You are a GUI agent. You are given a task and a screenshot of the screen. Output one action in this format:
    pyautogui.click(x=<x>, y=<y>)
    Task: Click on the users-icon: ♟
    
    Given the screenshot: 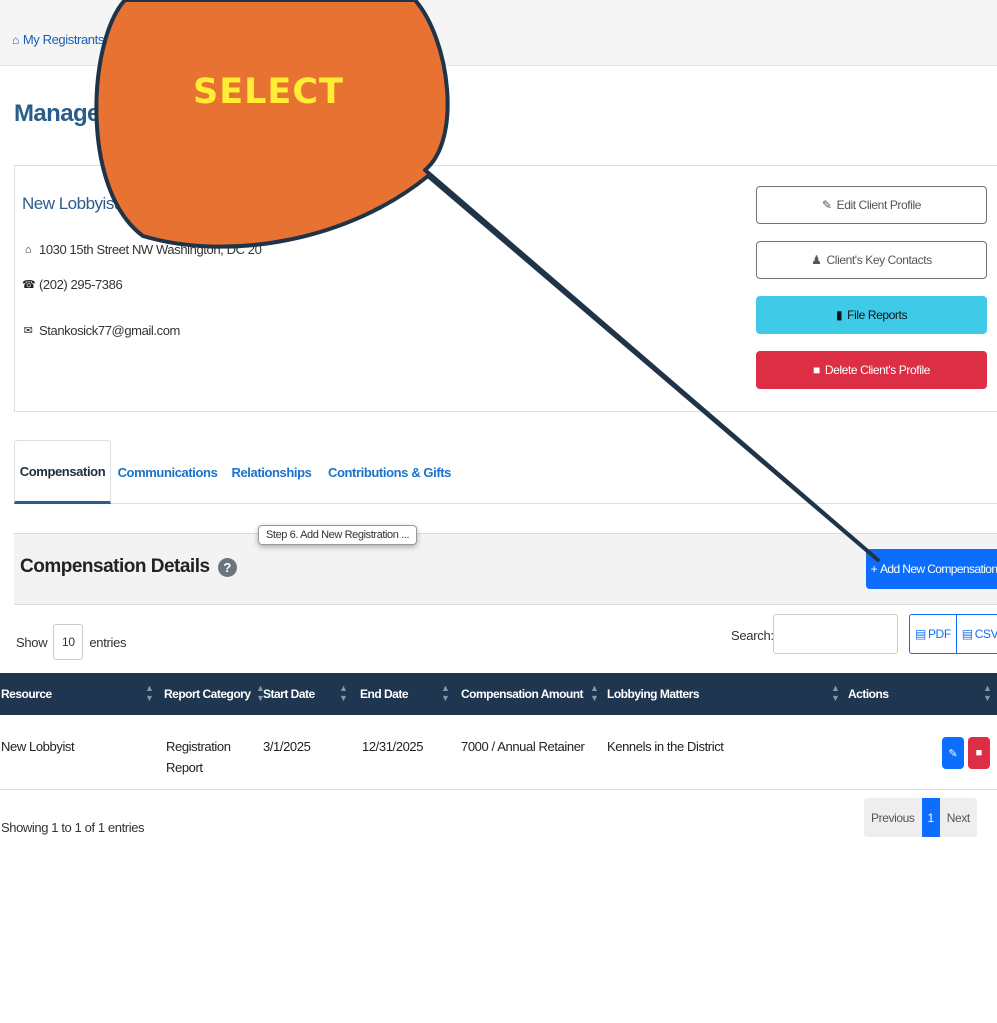 What is the action you would take?
    pyautogui.click(x=816, y=260)
    